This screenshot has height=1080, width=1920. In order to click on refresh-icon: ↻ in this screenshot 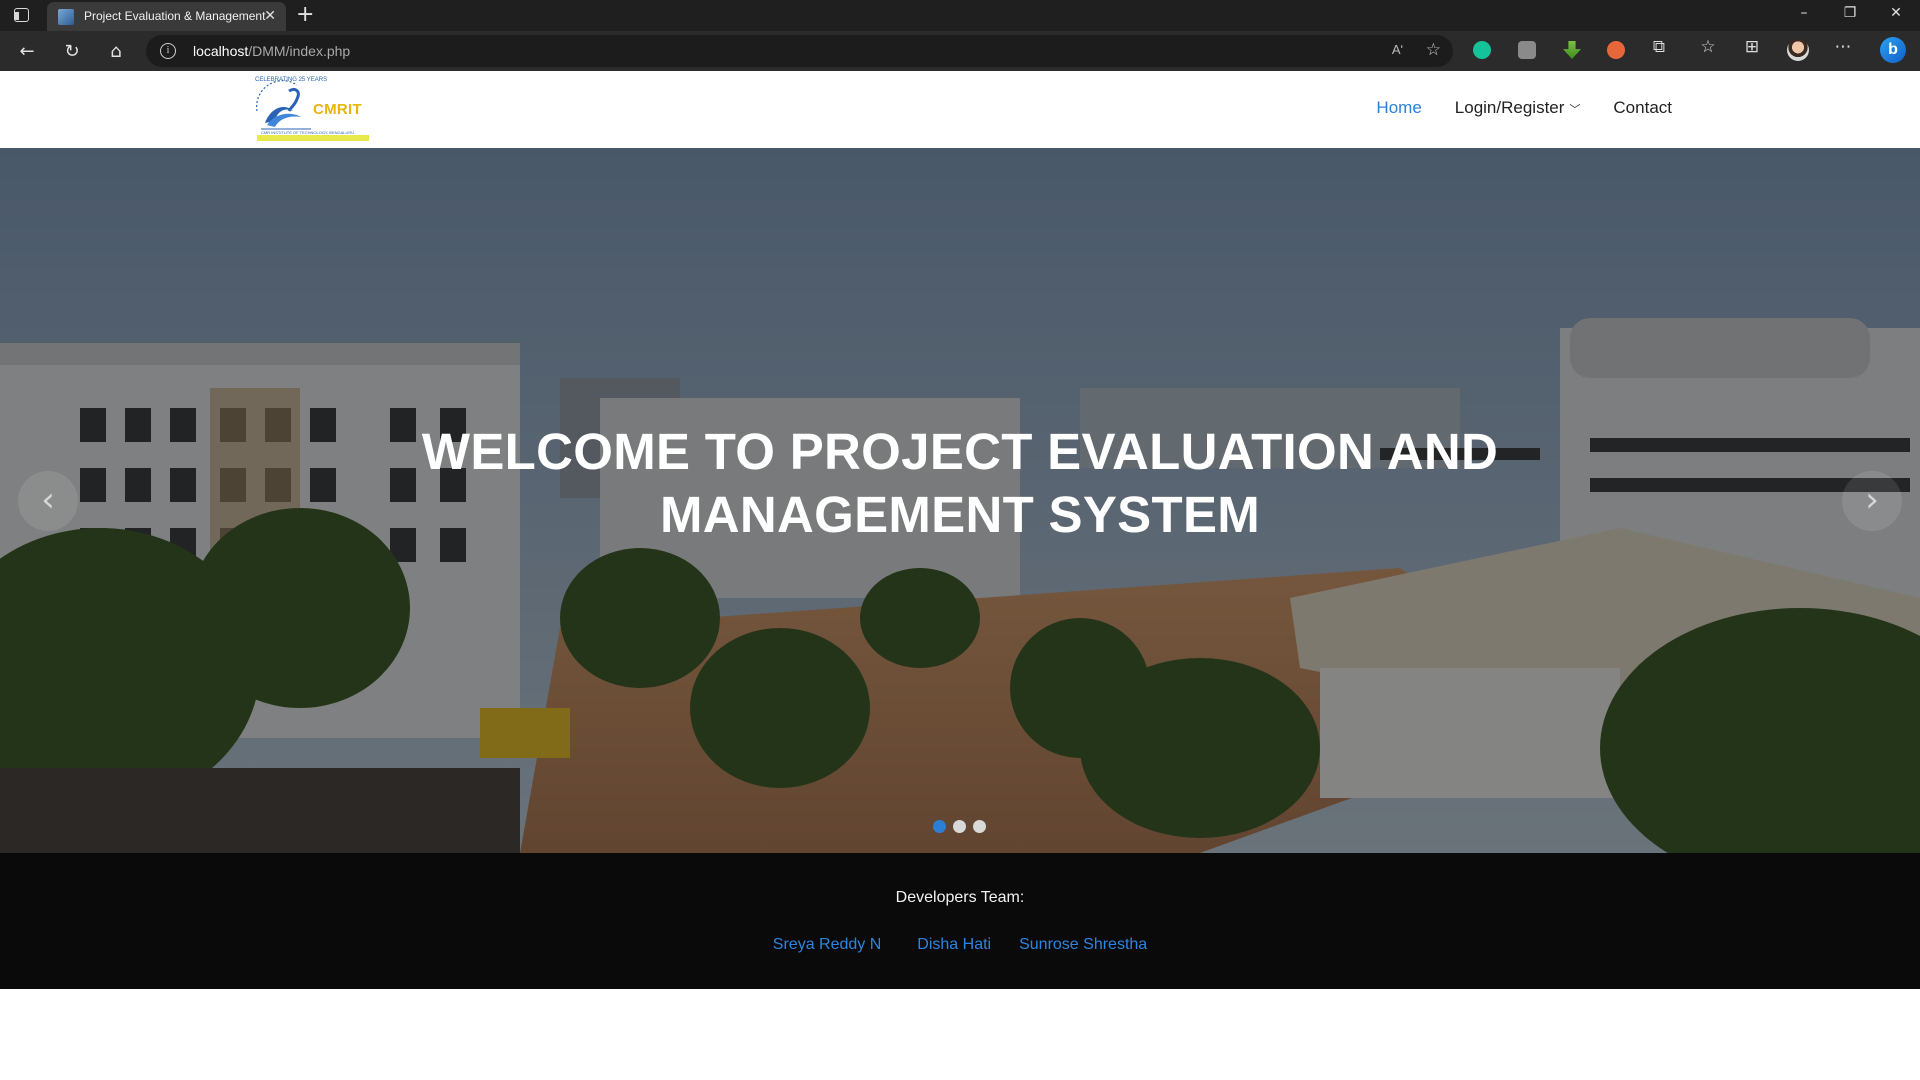, I will do `click(72, 52)`.